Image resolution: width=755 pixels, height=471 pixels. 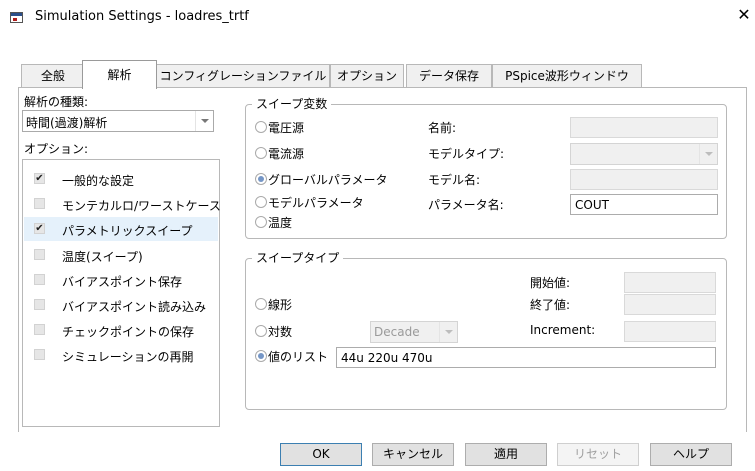 What do you see at coordinates (119, 74) in the screenshot?
I see `tab-analysis: 解析` at bounding box center [119, 74].